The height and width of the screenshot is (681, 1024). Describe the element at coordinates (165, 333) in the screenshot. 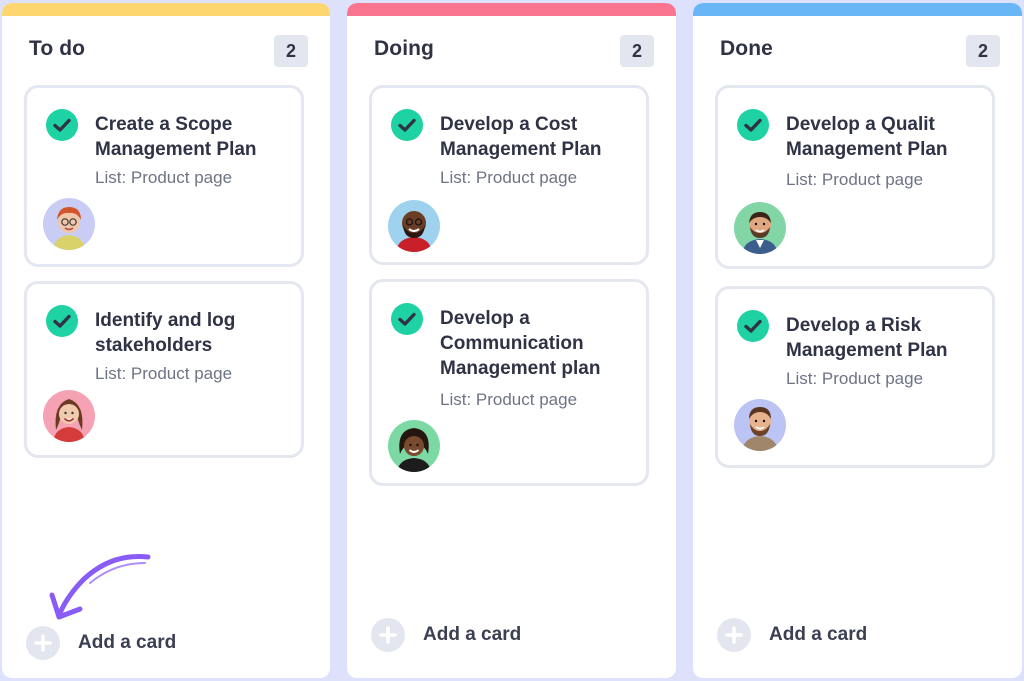

I see `card-title: Identify and log stakeholders` at that location.